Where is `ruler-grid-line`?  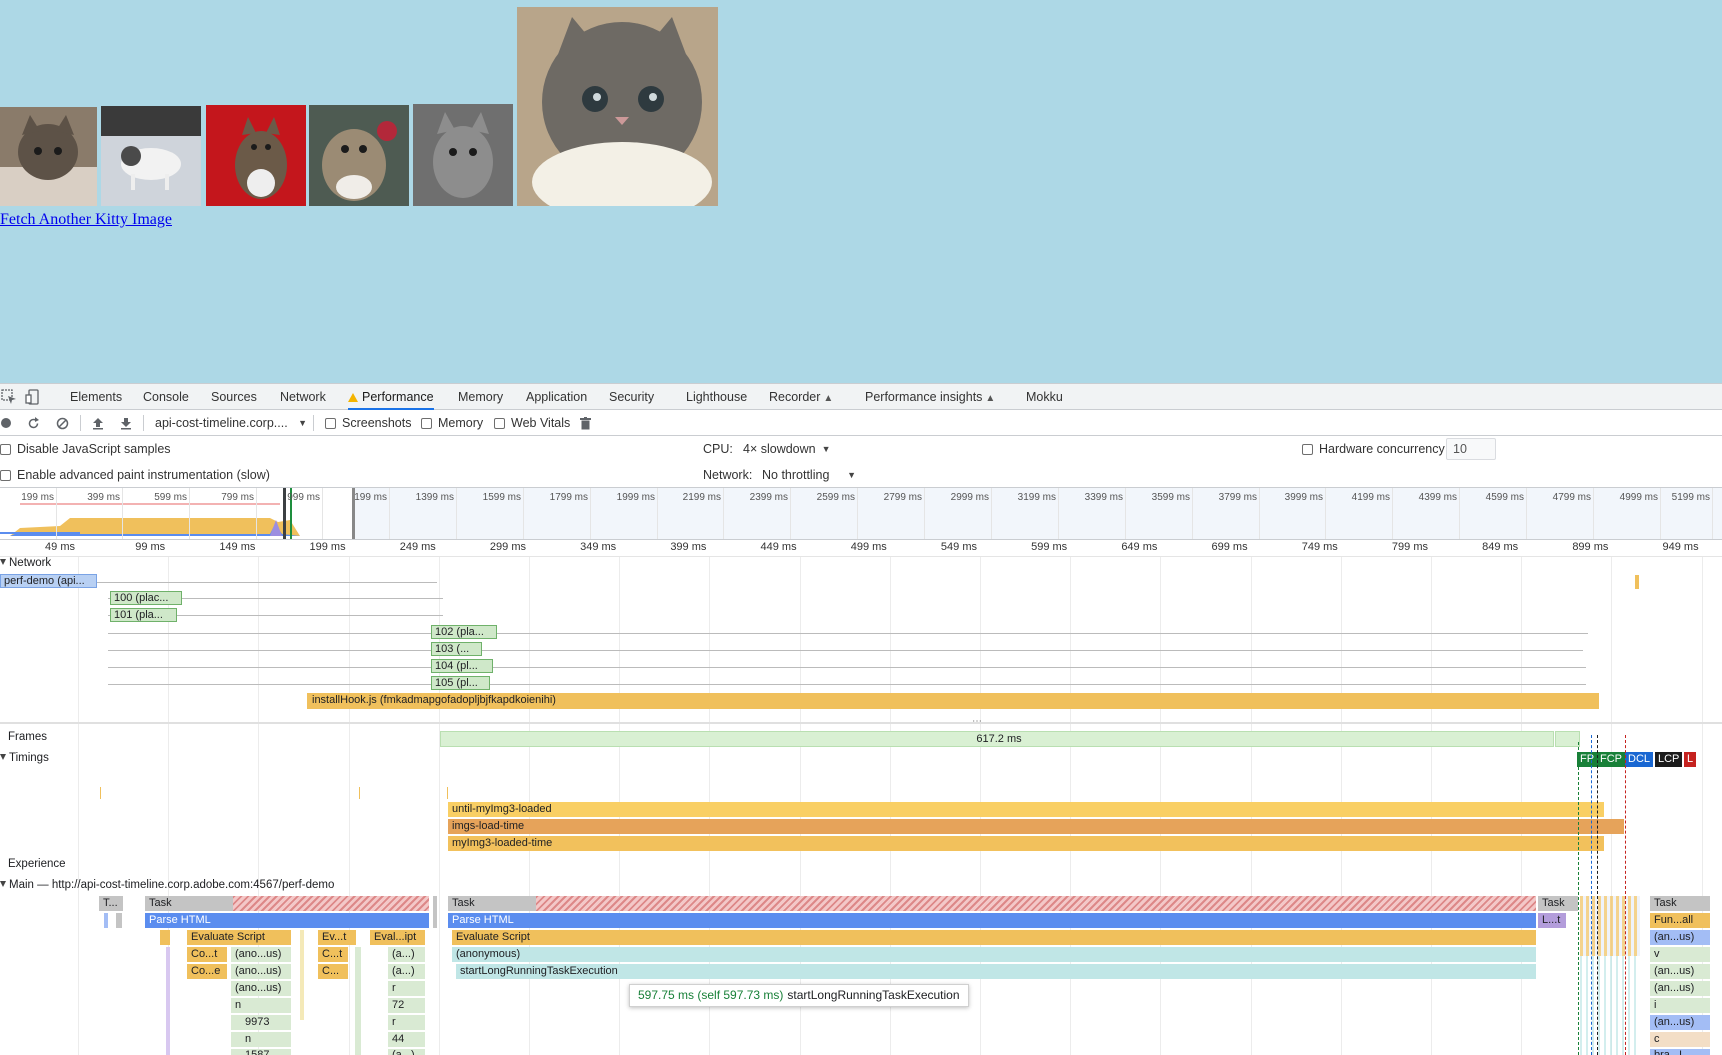
ruler-grid-line is located at coordinates (78, 806).